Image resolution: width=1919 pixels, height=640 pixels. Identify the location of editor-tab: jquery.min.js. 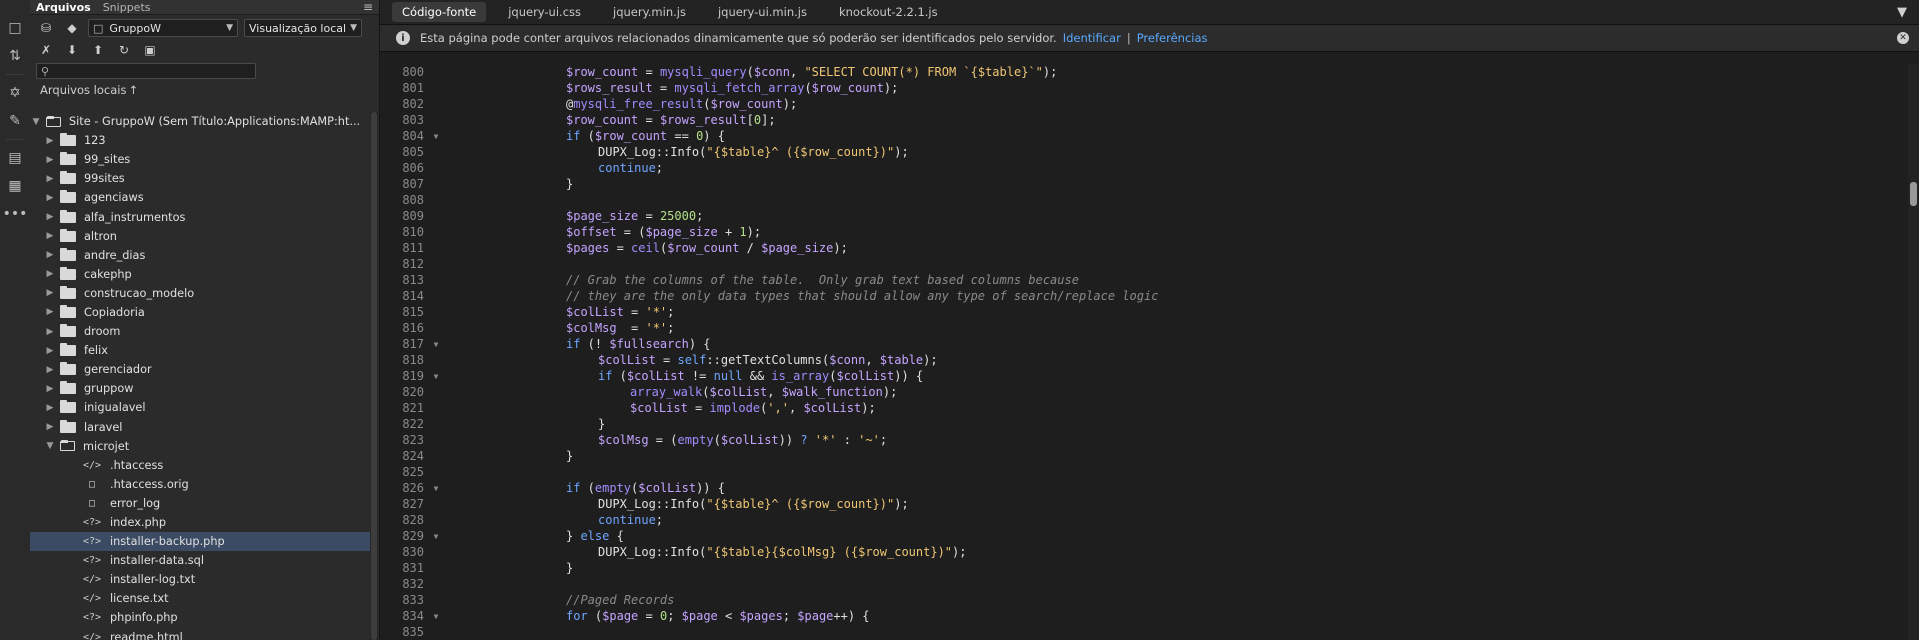
(649, 12).